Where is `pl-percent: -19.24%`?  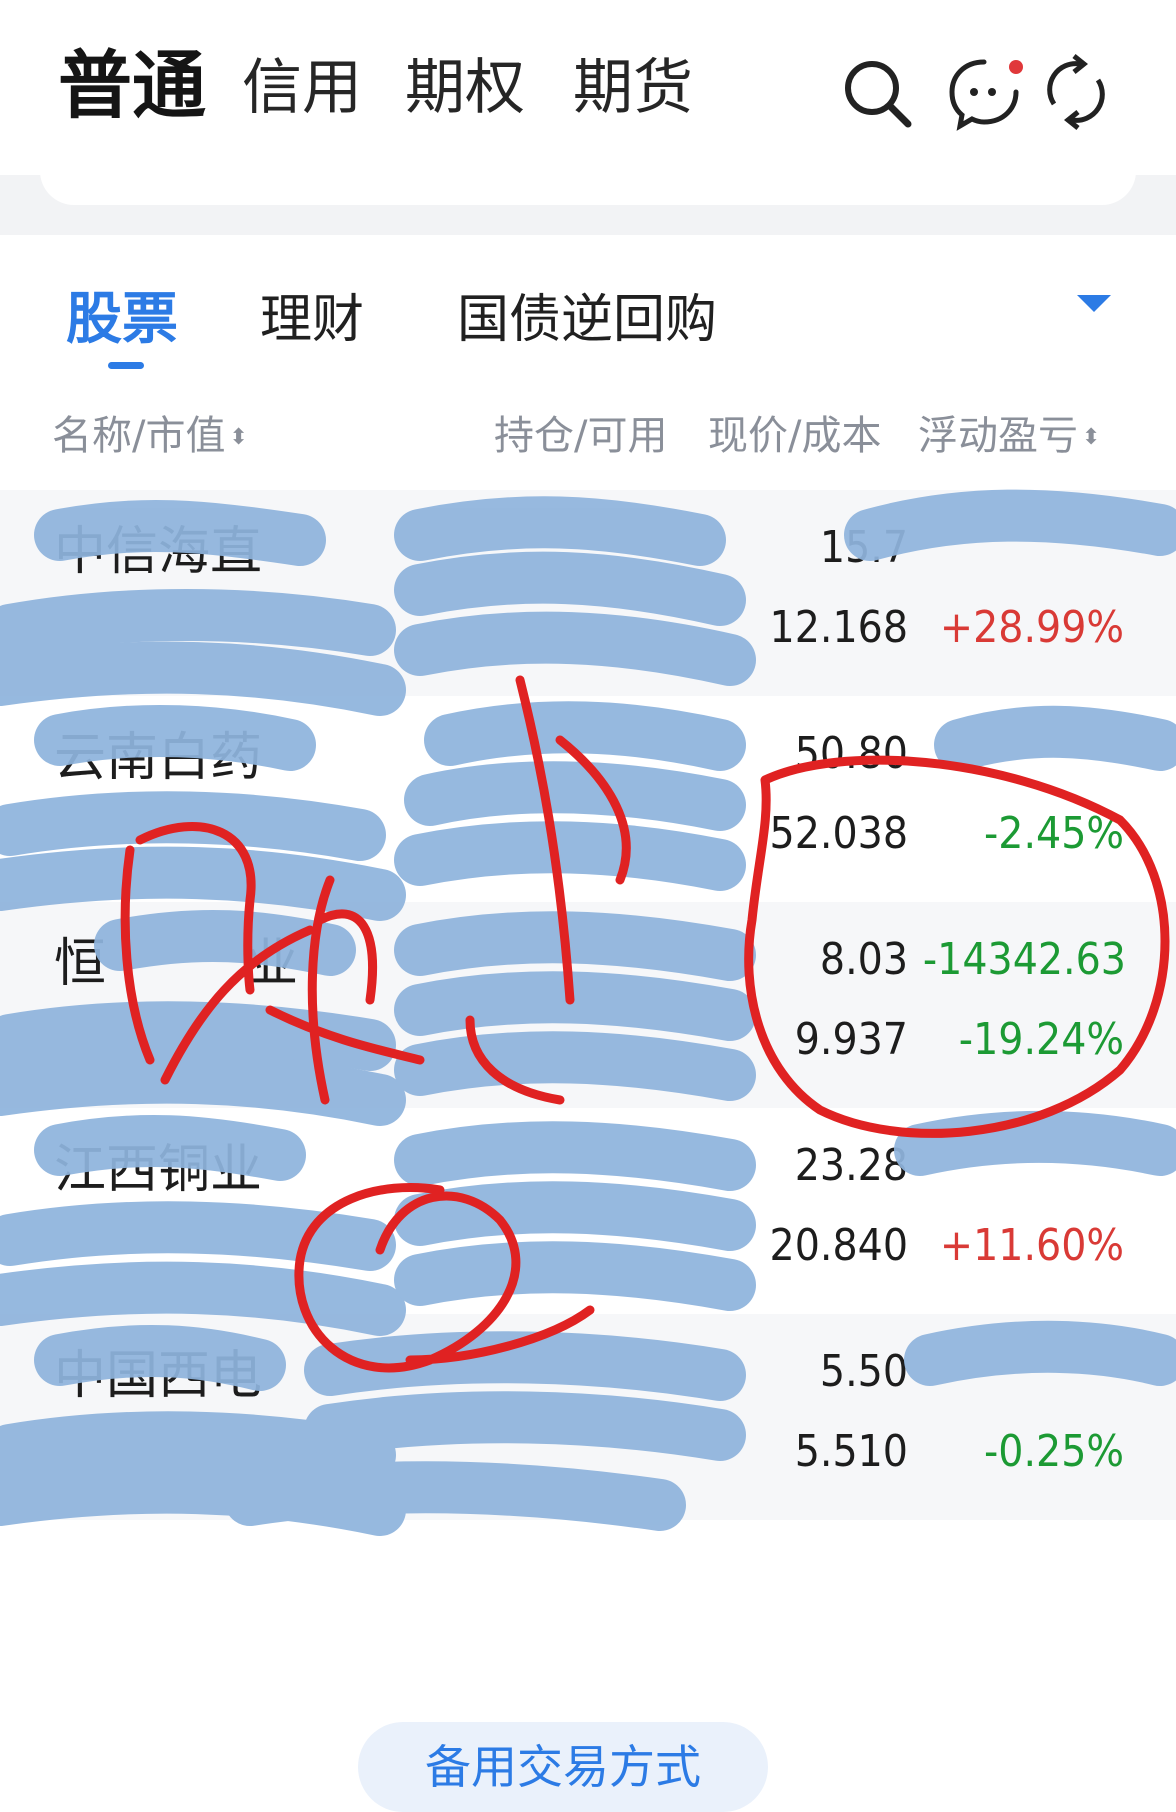
pl-percent: -19.24% is located at coordinates (1041, 1039).